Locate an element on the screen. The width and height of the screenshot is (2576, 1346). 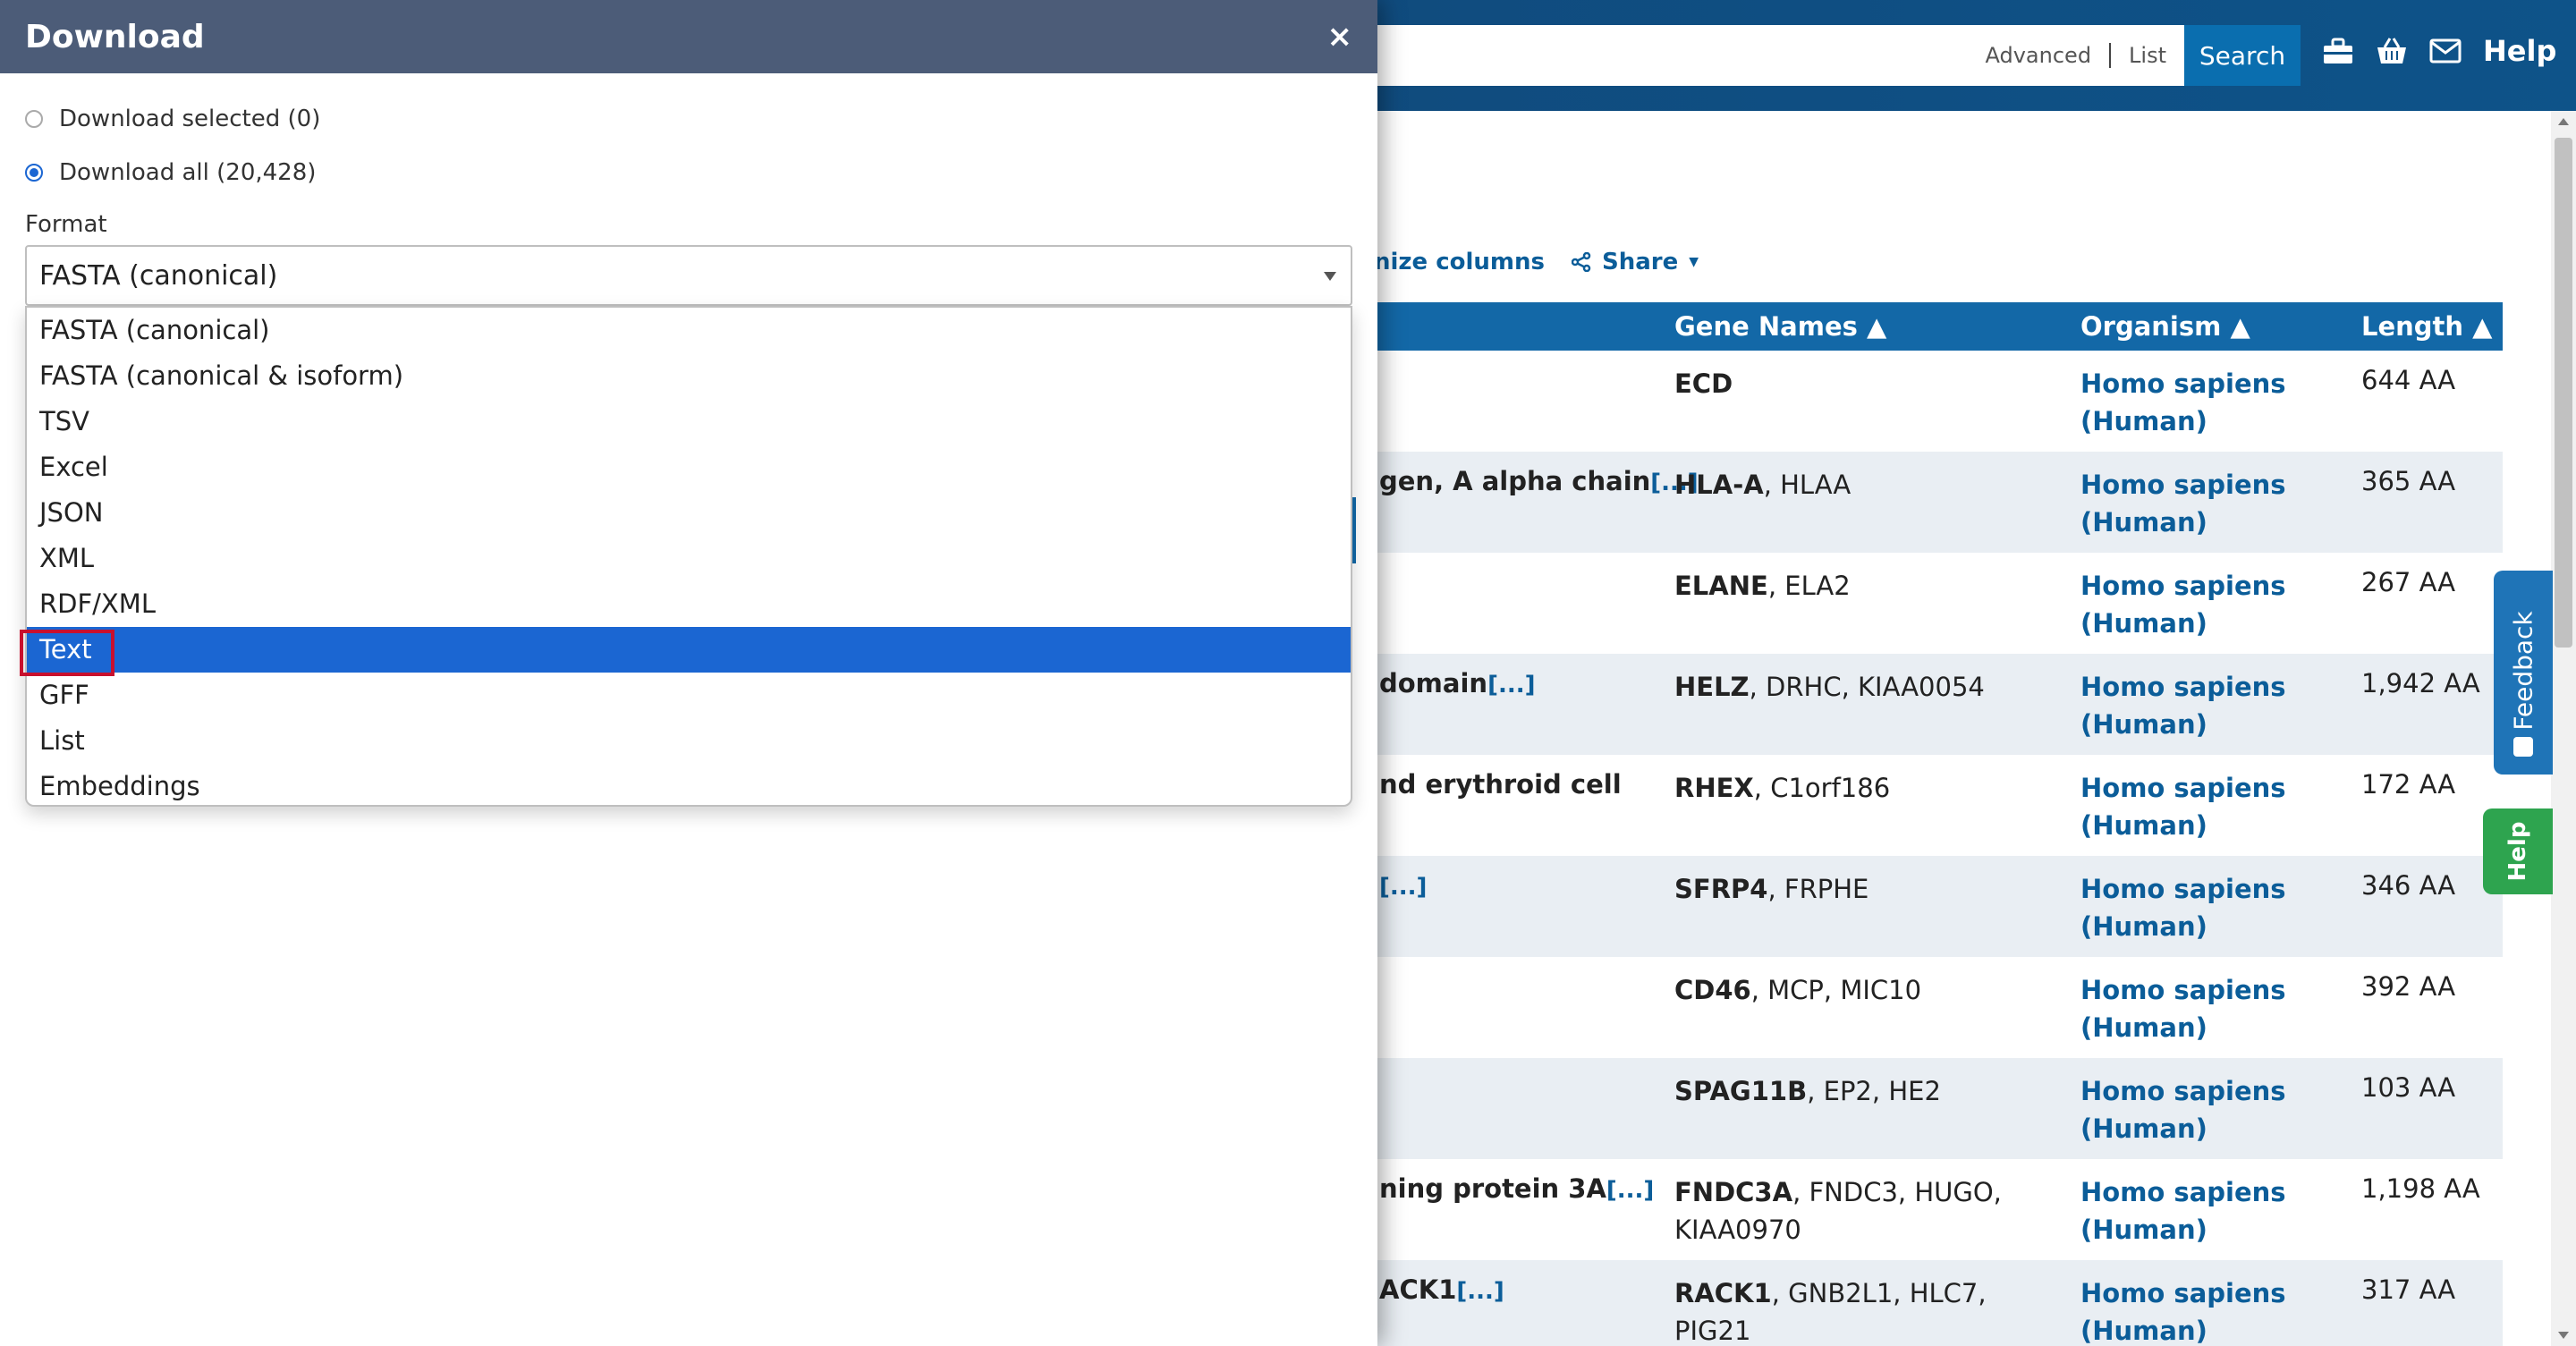
protein-name-cell: gen, A alpha chain[...] is located at coordinates (1539, 481).